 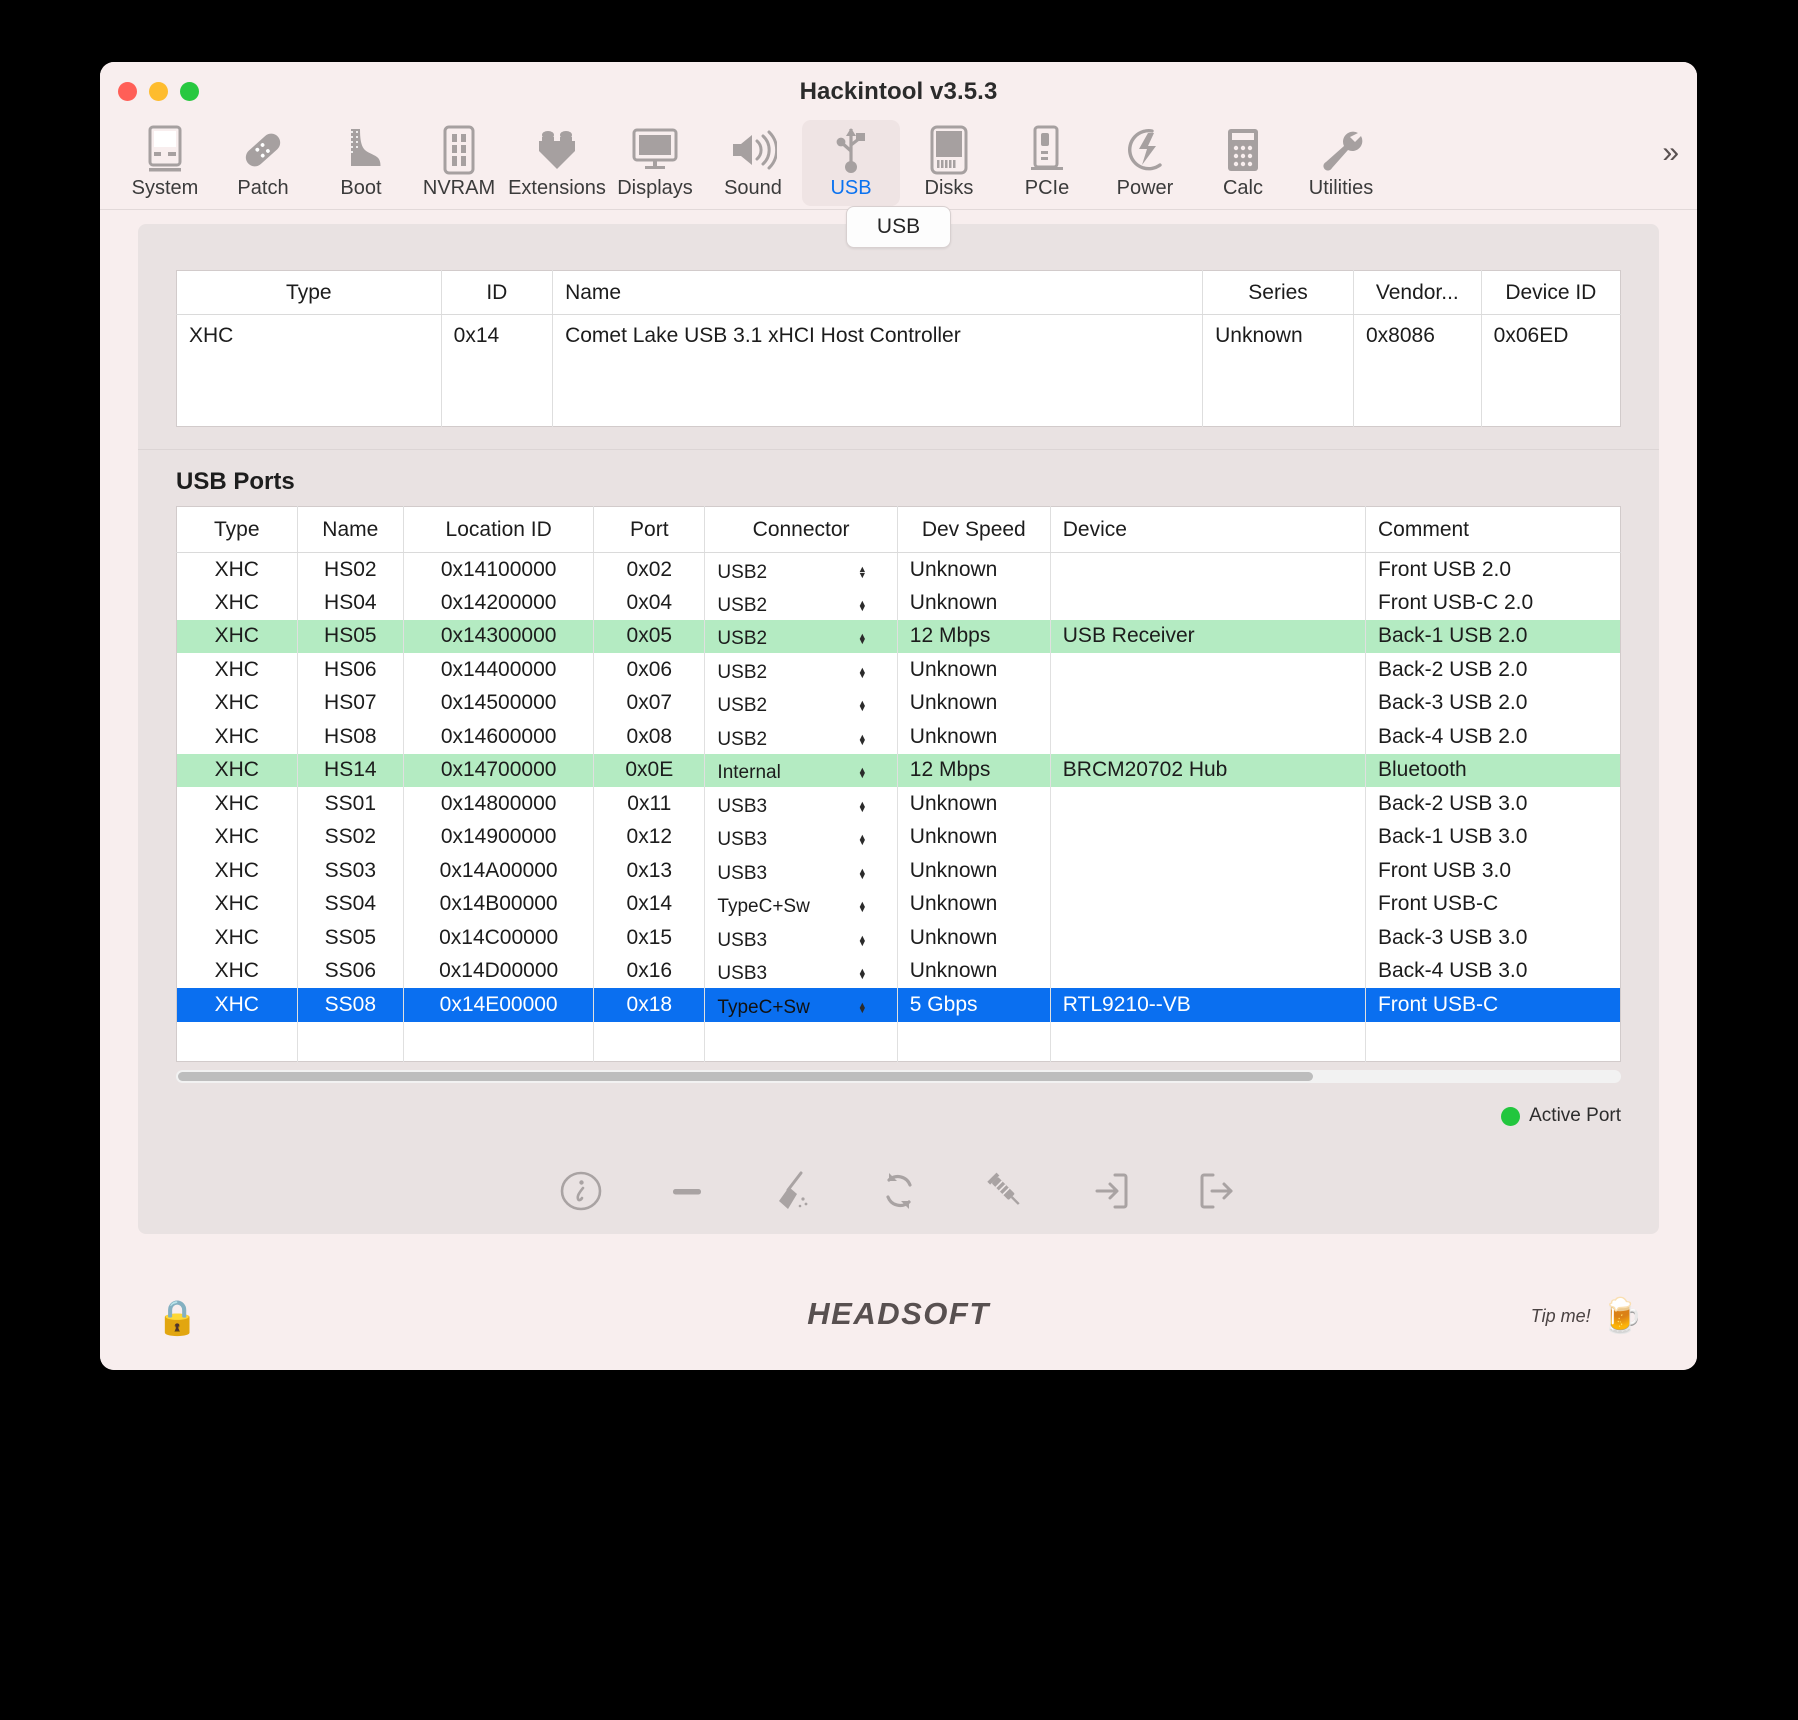 What do you see at coordinates (581, 1191) in the screenshot?
I see `info-icon` at bounding box center [581, 1191].